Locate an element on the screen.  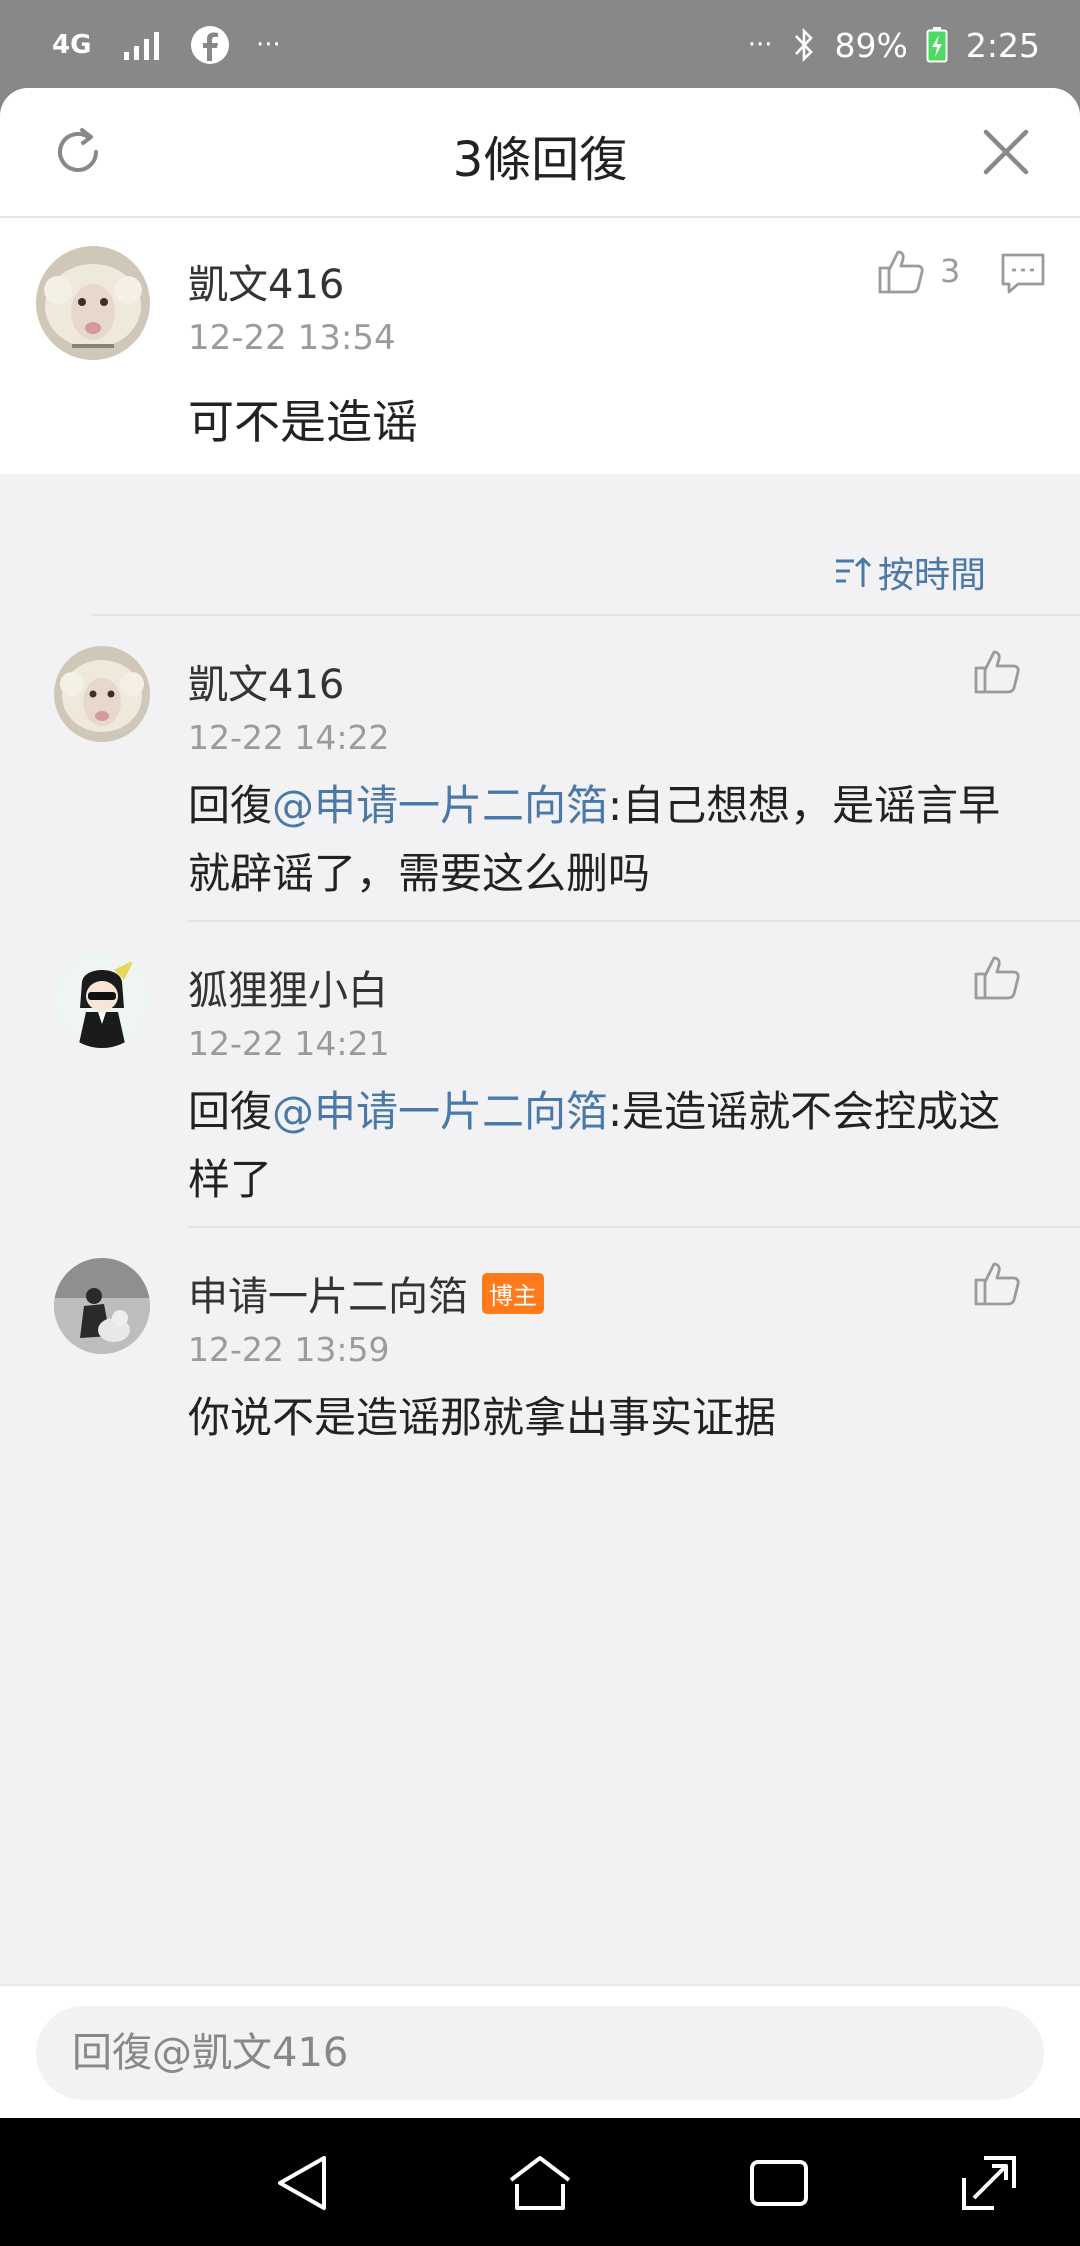
reply-author: 申请一片二向箔 博主 is located at coordinates (366, 1293).